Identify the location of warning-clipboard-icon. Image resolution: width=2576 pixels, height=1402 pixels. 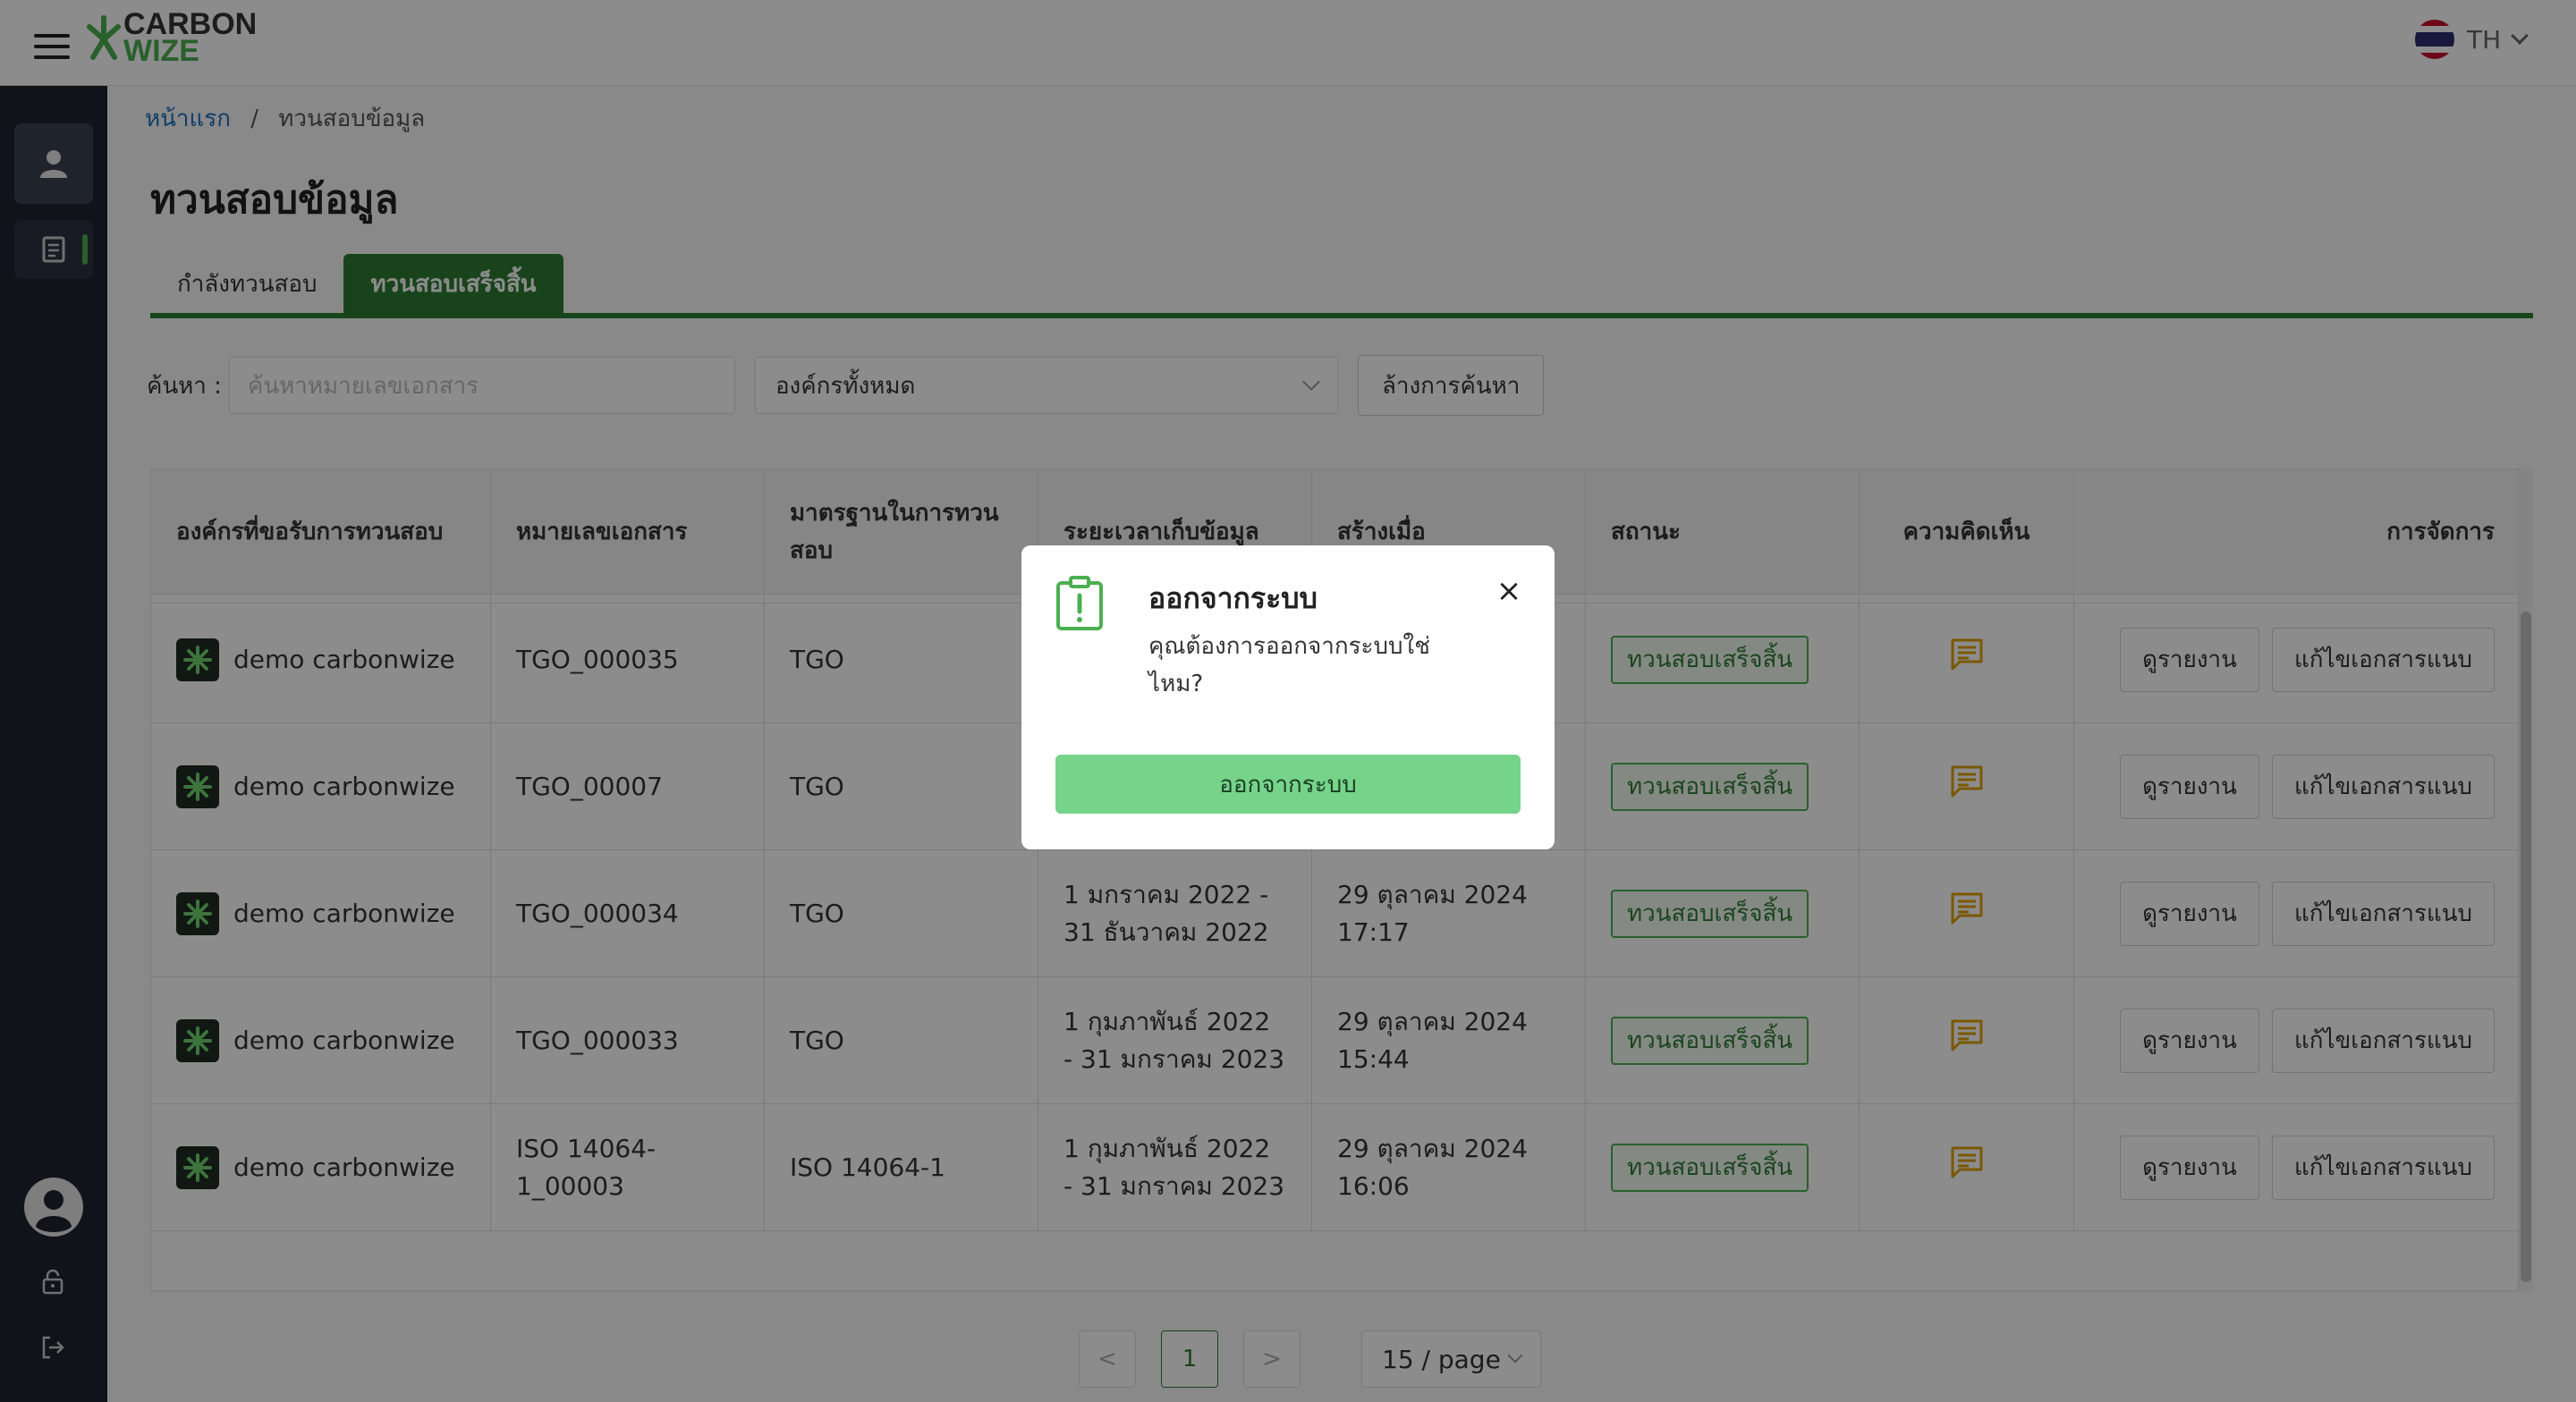
(1079, 603).